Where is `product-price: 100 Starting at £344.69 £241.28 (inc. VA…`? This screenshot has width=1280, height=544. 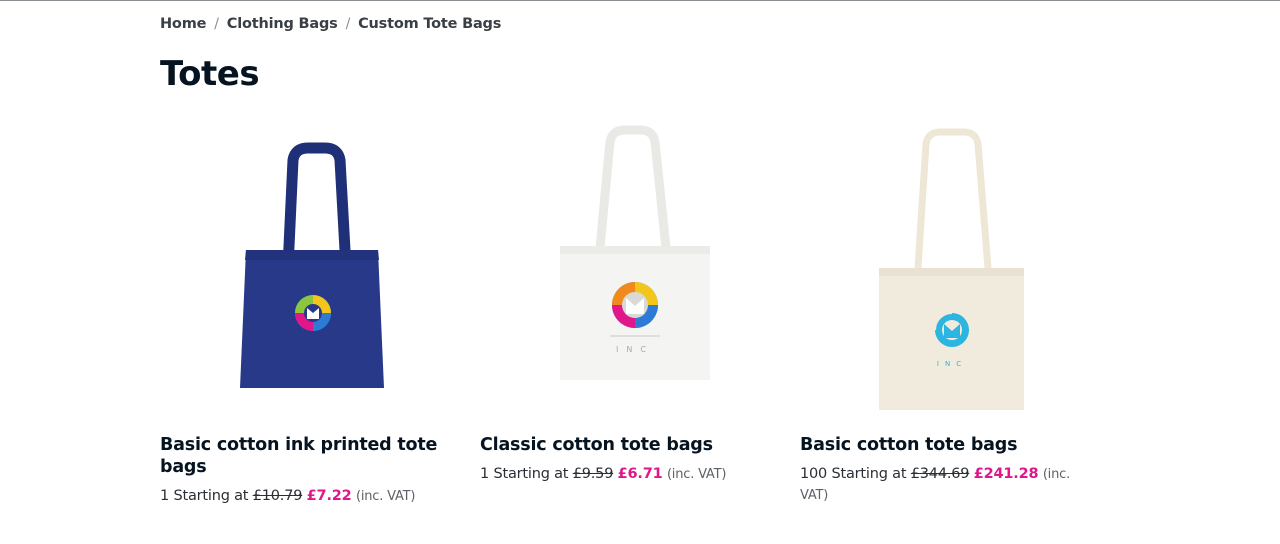
product-price: 100 Starting at £344.69 £241.28 (inc. VA… is located at coordinates (950, 485).